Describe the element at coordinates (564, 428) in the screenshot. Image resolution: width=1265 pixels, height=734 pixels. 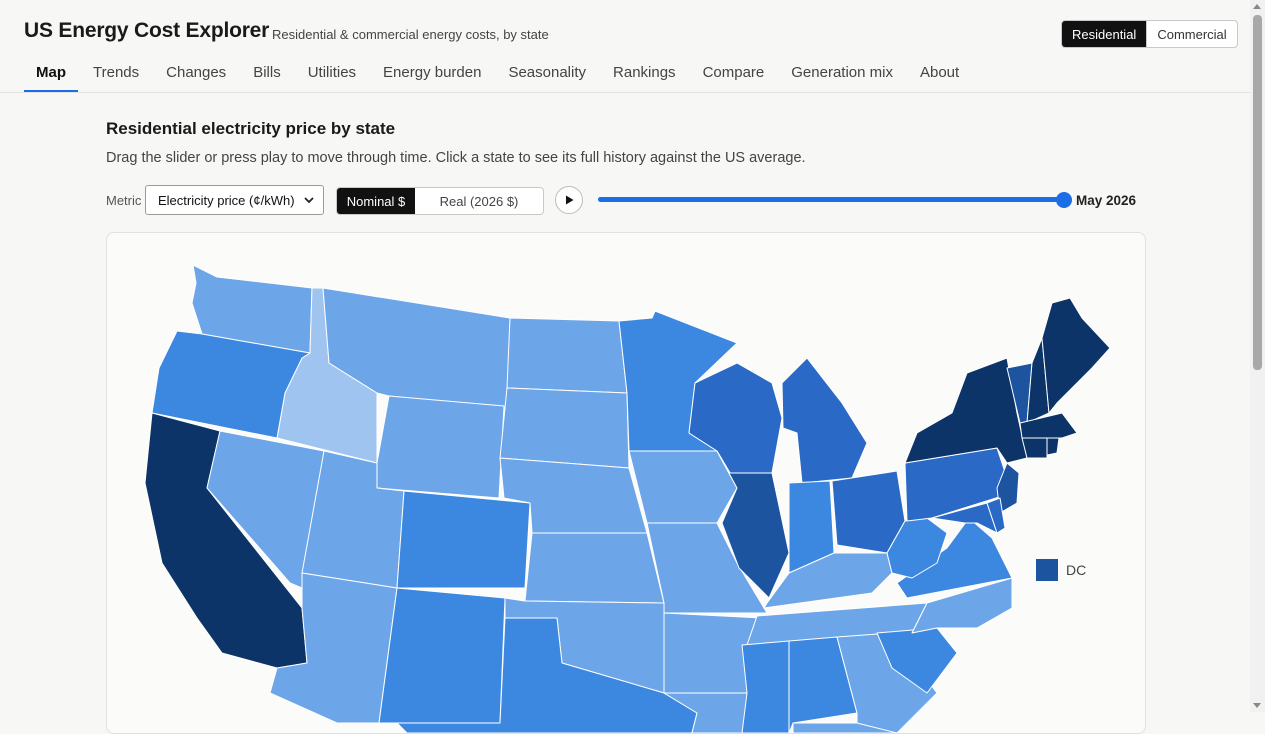
I see `state-sd` at that location.